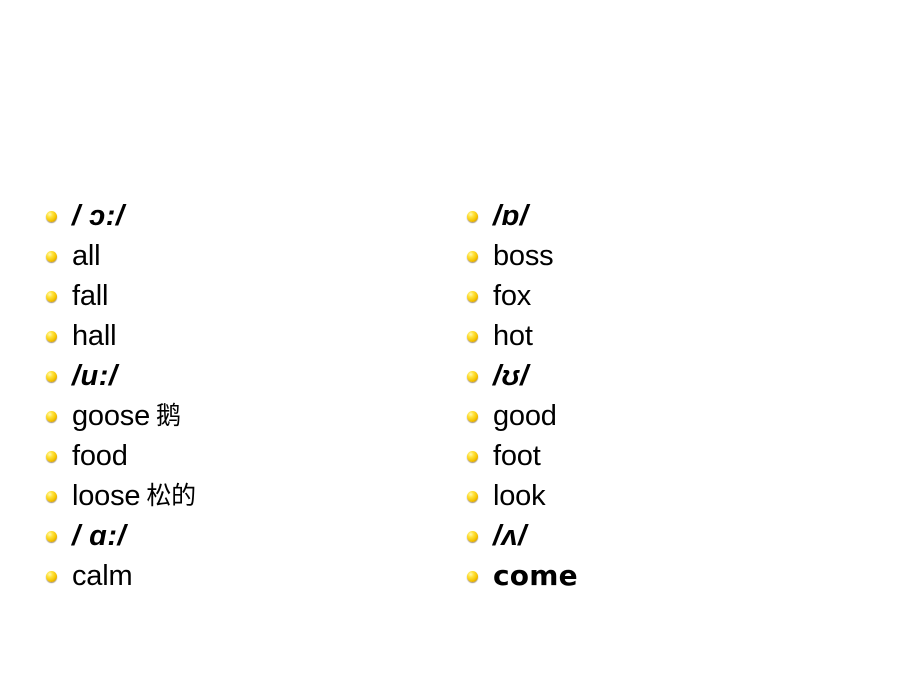  Describe the element at coordinates (100, 456) in the screenshot. I see `word-label: food` at that location.